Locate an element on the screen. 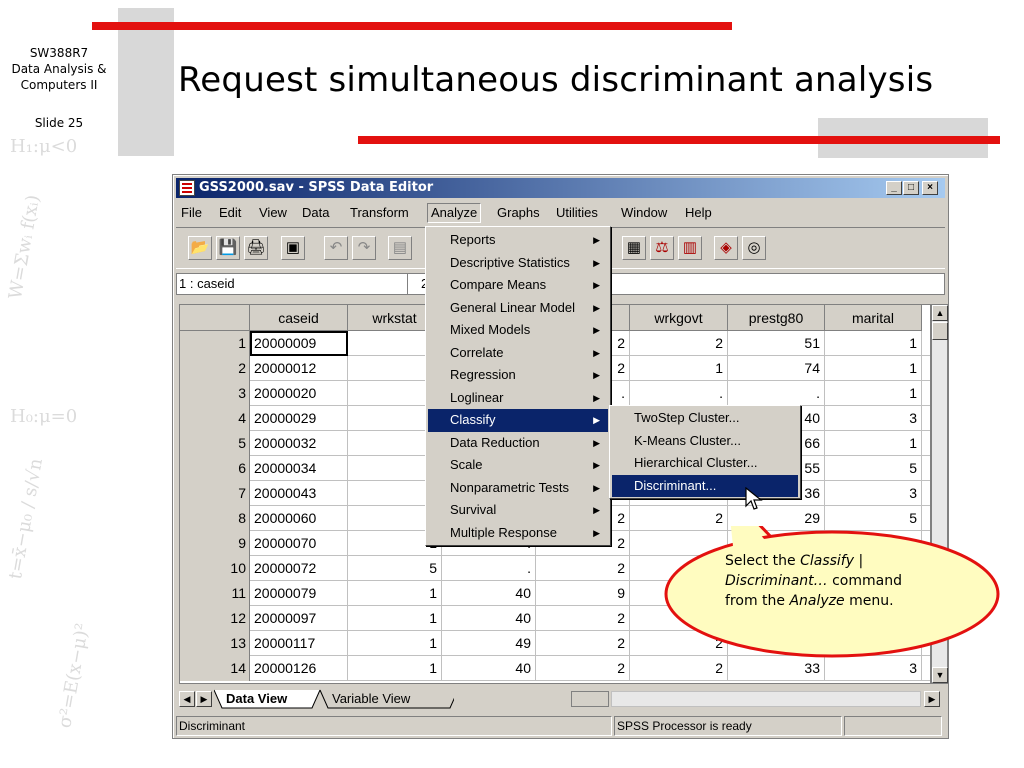 This screenshot has width=1024, height=768. row-number: 10 is located at coordinates (215, 568).